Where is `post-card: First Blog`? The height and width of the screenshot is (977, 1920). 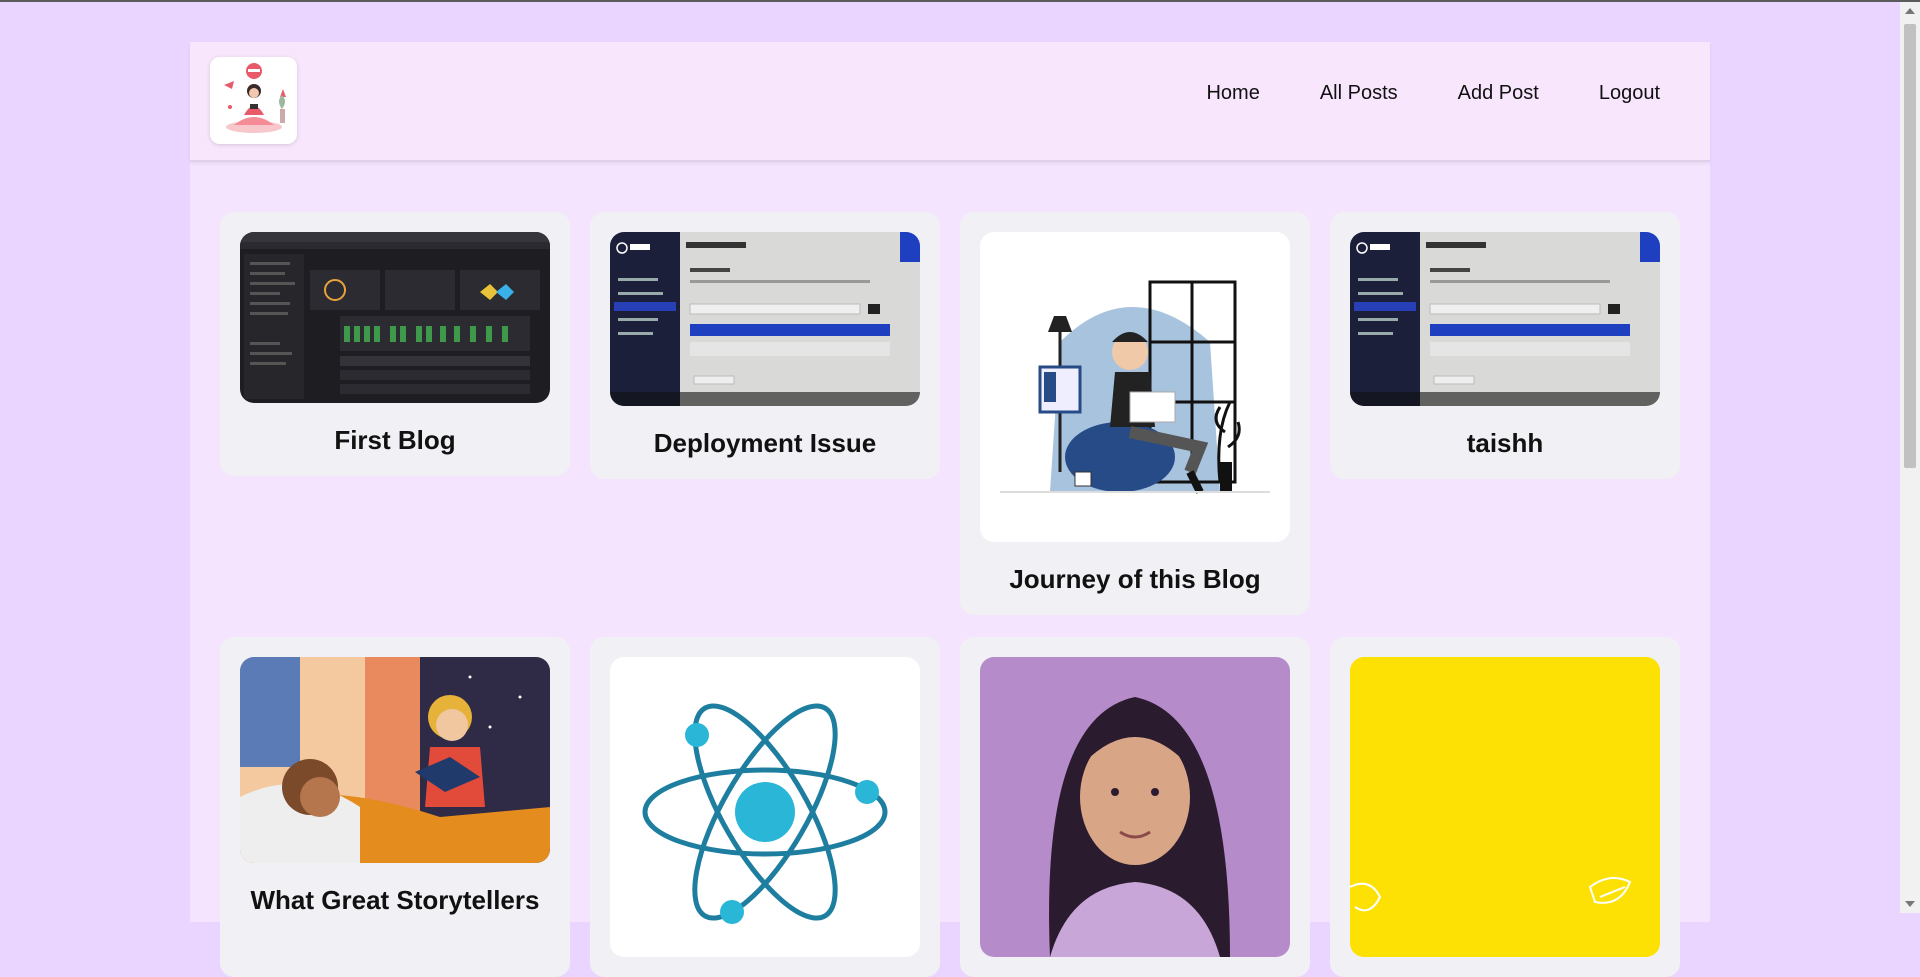 post-card: First Blog is located at coordinates (395, 344).